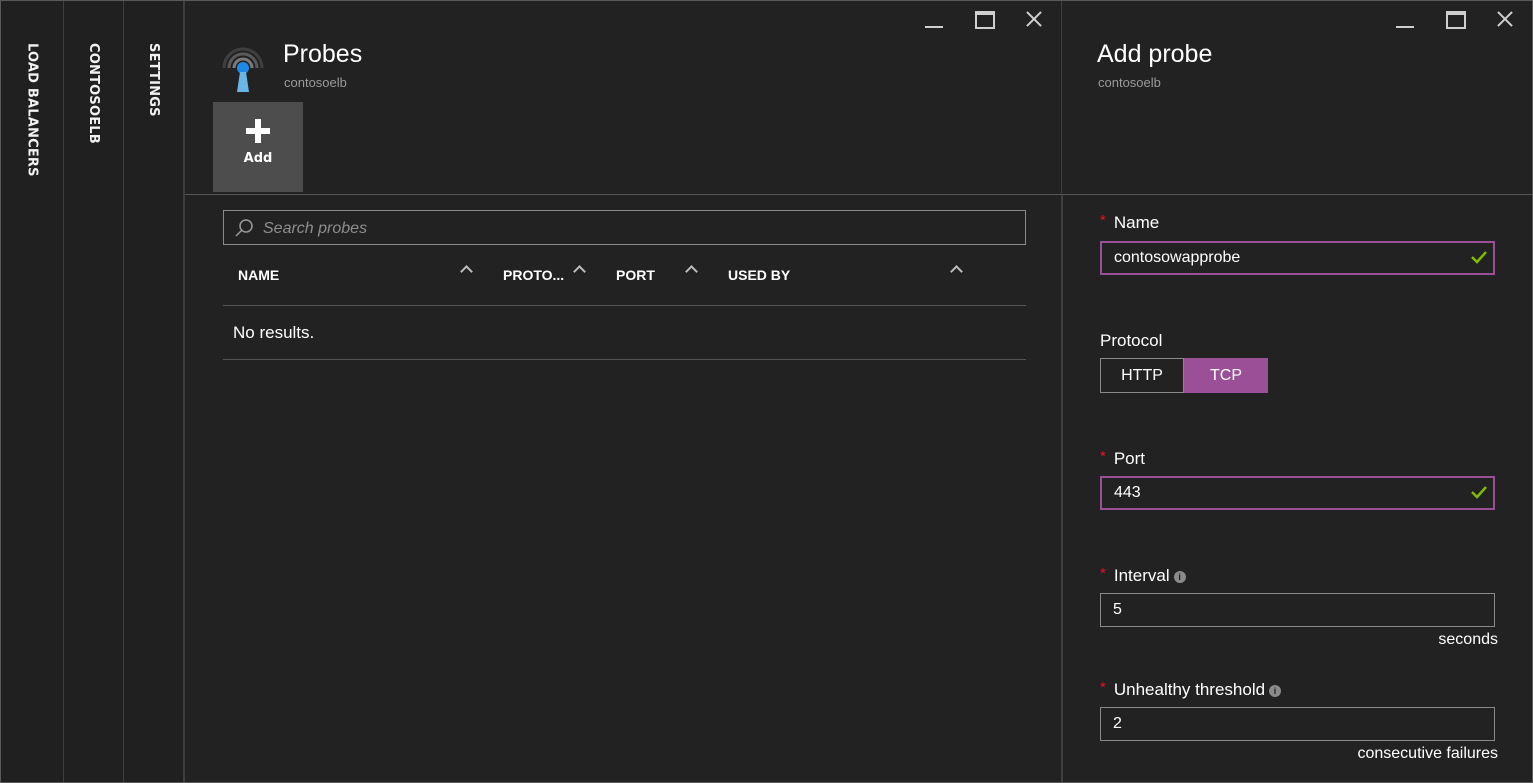  Describe the element at coordinates (624, 305) in the screenshot. I see `table-header-divider` at that location.